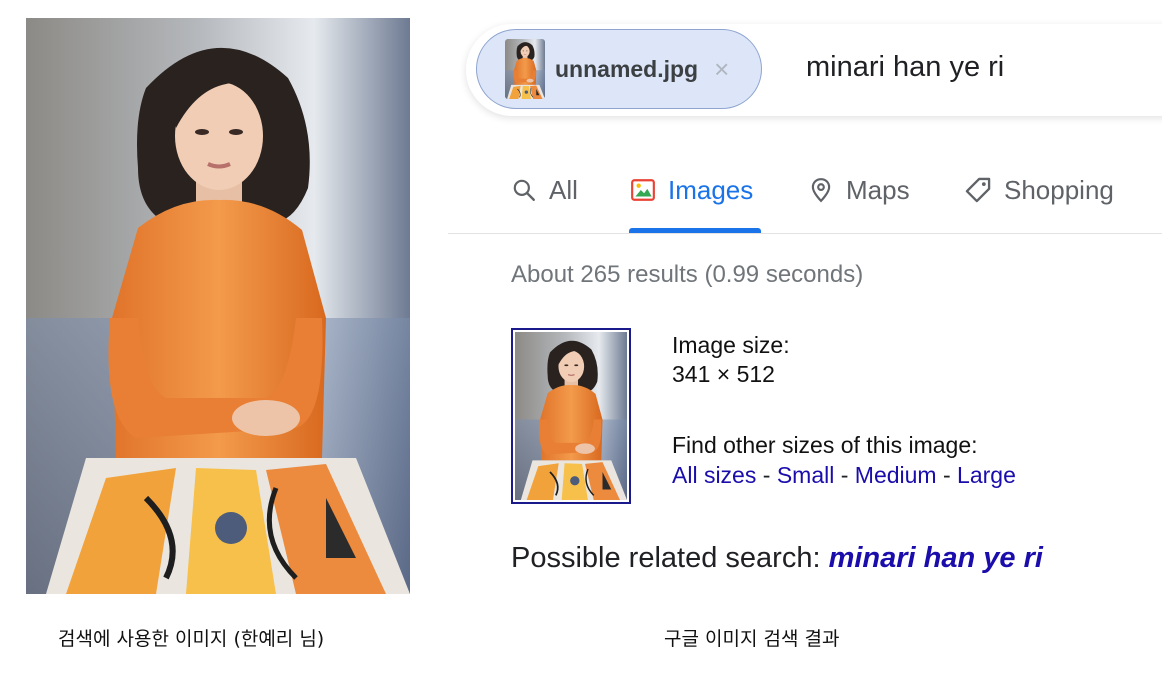 The width and height of the screenshot is (1162, 684). Describe the element at coordinates (721, 69) in the screenshot. I see `close-icon: ×` at that location.